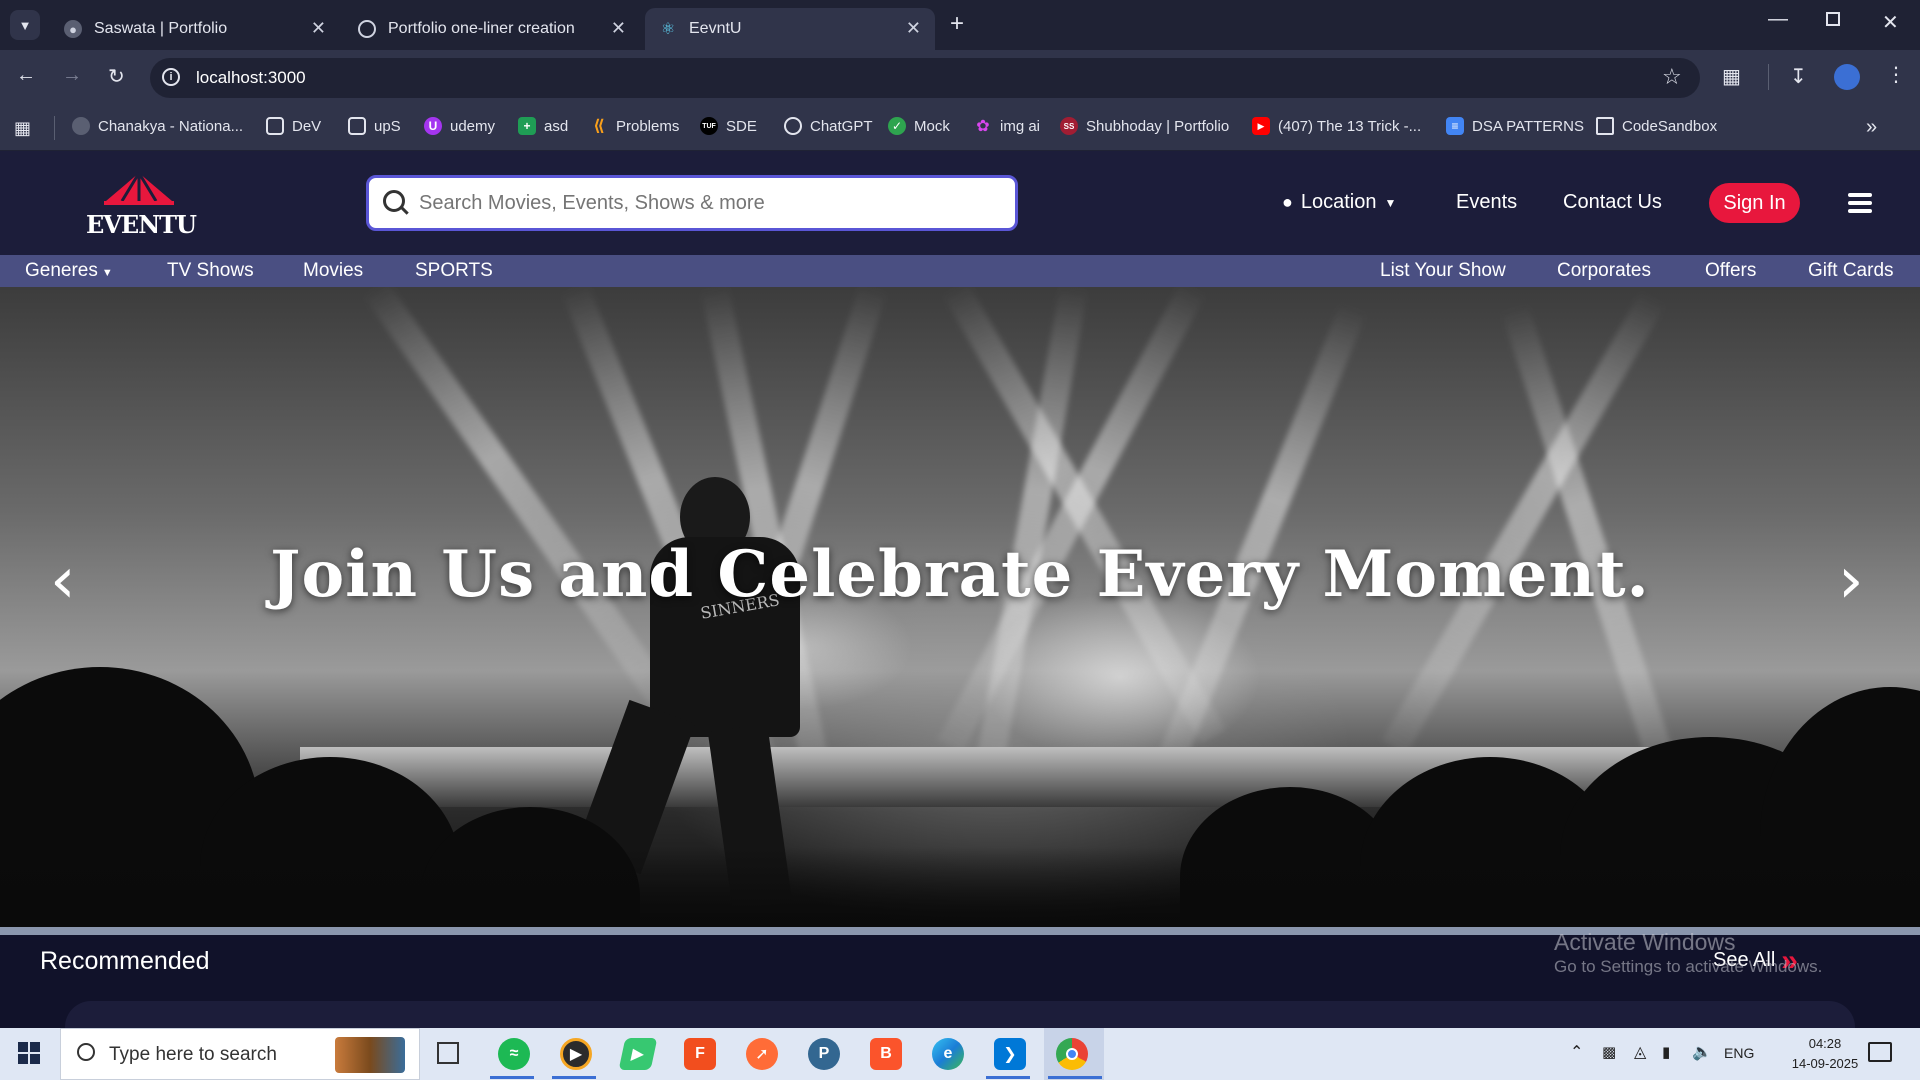 The width and height of the screenshot is (1920, 1080). I want to click on tab-eevntu: ⚛ EevntU ✕, so click(790, 29).